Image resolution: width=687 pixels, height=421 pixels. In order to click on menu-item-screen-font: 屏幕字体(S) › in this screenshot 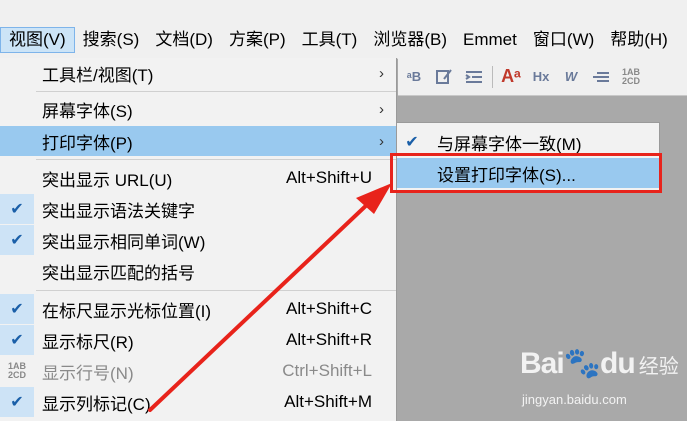, I will do `click(198, 109)`.